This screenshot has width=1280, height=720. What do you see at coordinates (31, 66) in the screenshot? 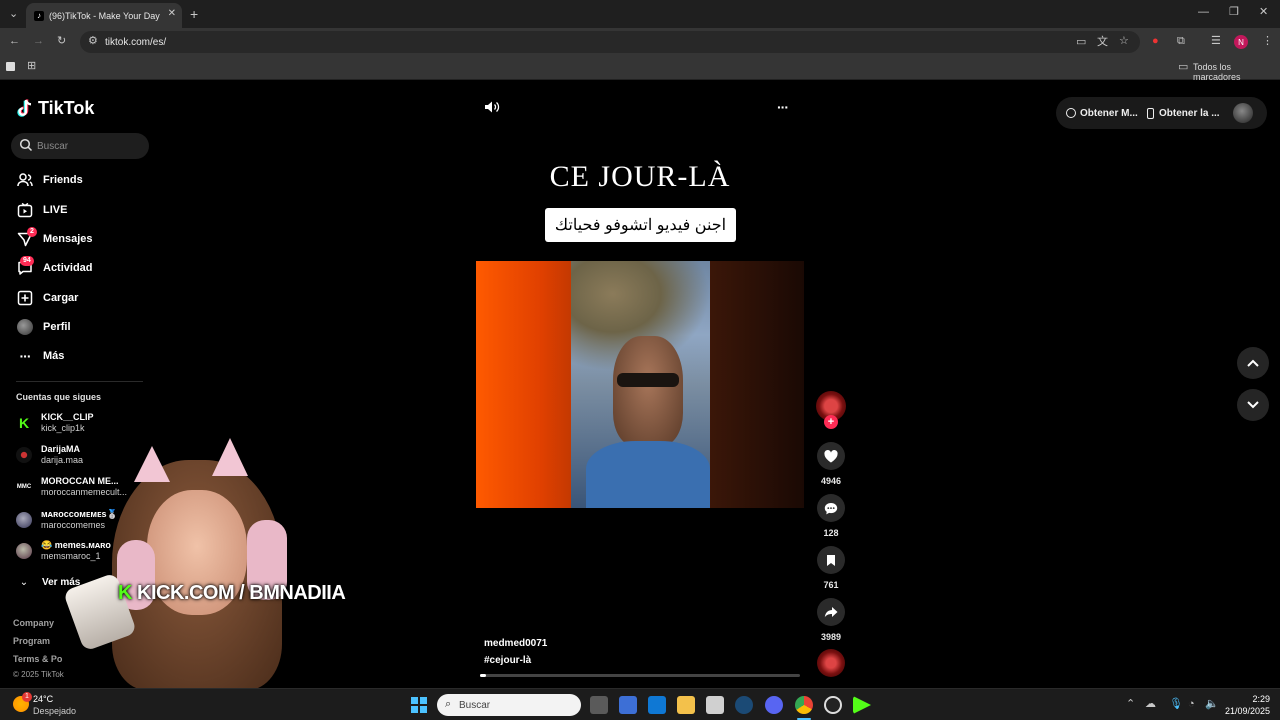
I see `apps-grid-icon: ⊞` at bounding box center [31, 66].